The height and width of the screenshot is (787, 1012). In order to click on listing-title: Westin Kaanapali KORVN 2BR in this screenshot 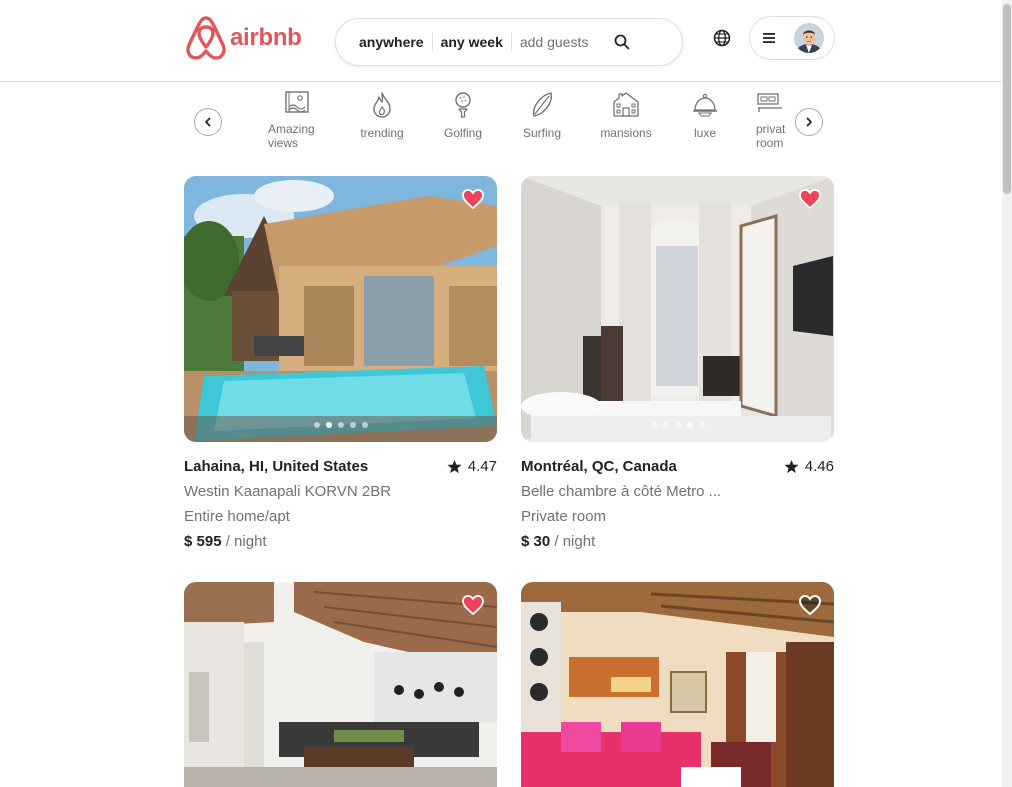, I will do `click(288, 491)`.